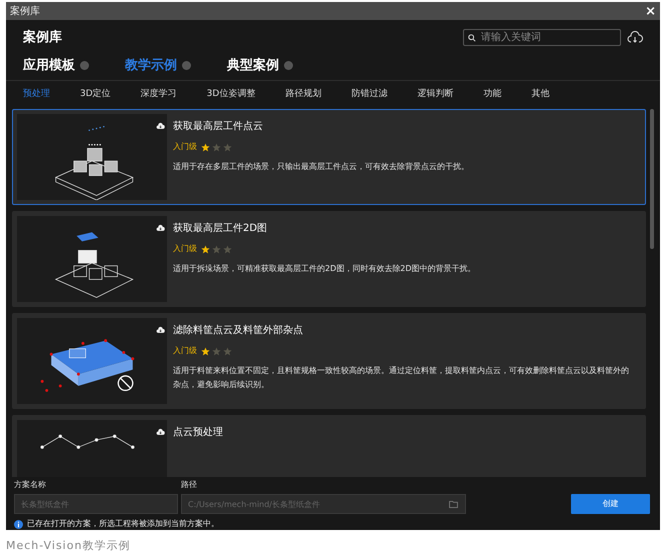 Image resolution: width=666 pixels, height=560 pixels. I want to click on path-input-field: C:/Users/mech-mind/长条型纸盒件, so click(323, 504).